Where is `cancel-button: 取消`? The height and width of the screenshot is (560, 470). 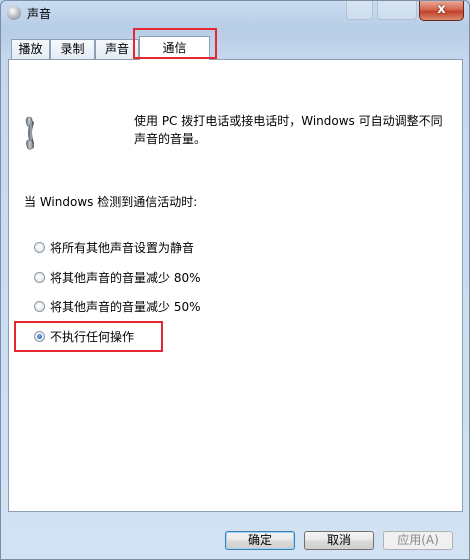
cancel-button: 取消 is located at coordinates (339, 540).